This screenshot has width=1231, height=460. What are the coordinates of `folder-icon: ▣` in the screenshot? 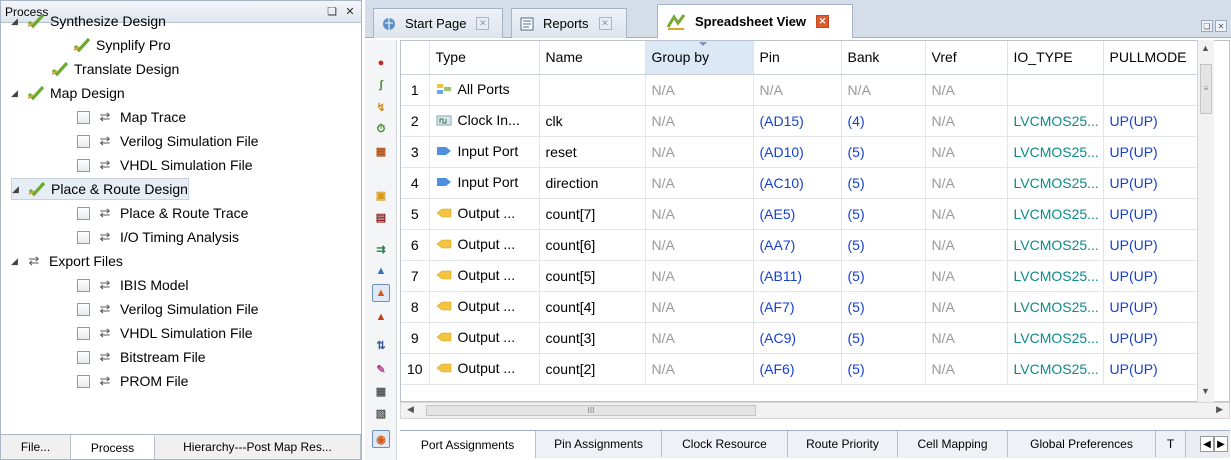 It's located at (381, 195).